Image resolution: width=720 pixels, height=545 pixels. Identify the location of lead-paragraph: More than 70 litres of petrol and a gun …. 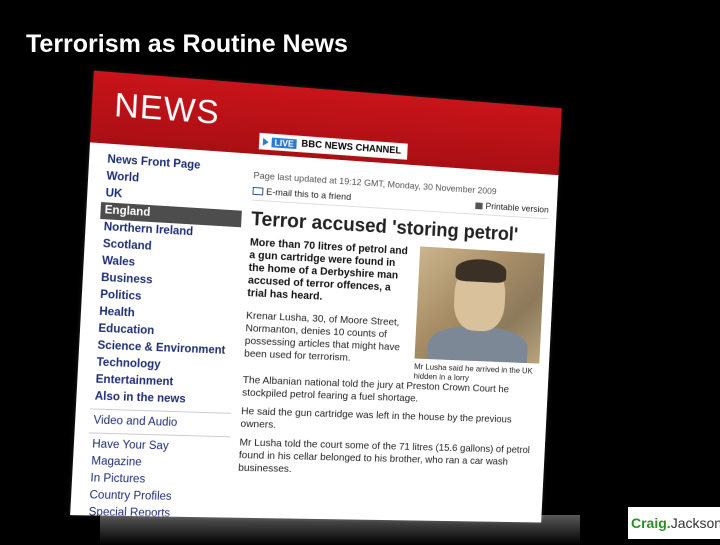
(330, 272).